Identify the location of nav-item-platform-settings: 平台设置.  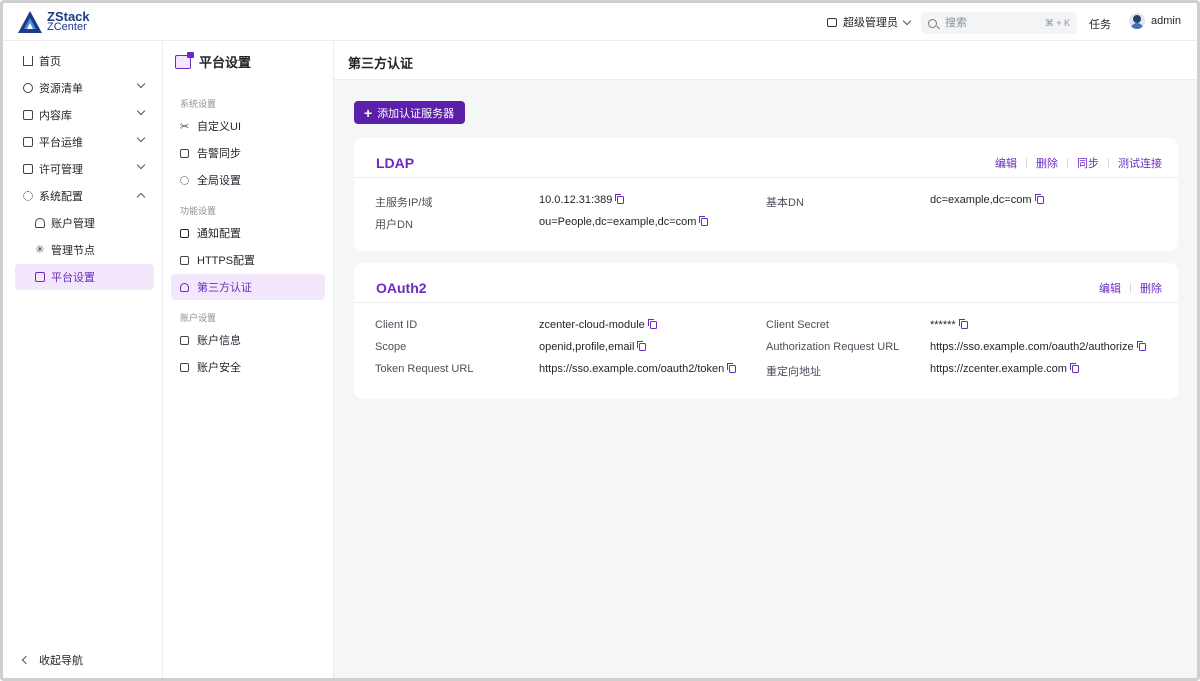
(84, 277).